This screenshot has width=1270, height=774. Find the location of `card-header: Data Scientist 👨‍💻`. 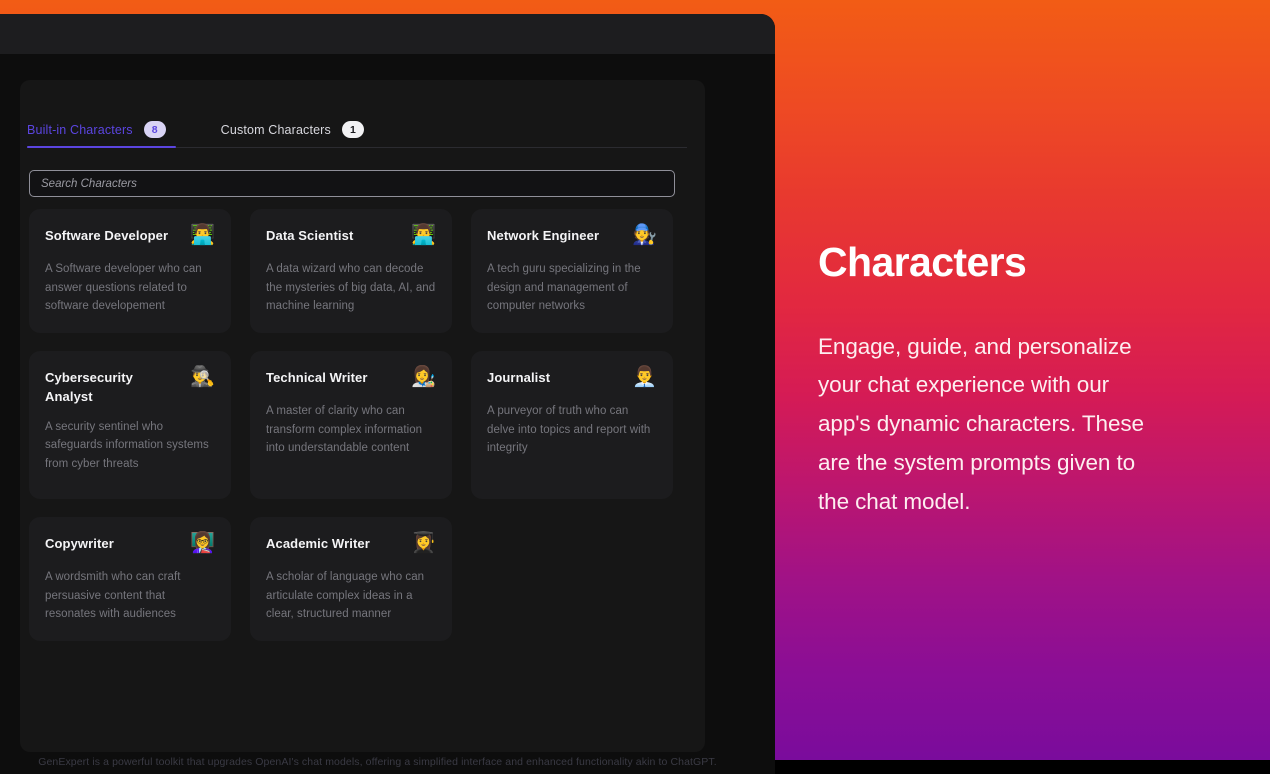

card-header: Data Scientist 👨‍💻 is located at coordinates (351, 238).